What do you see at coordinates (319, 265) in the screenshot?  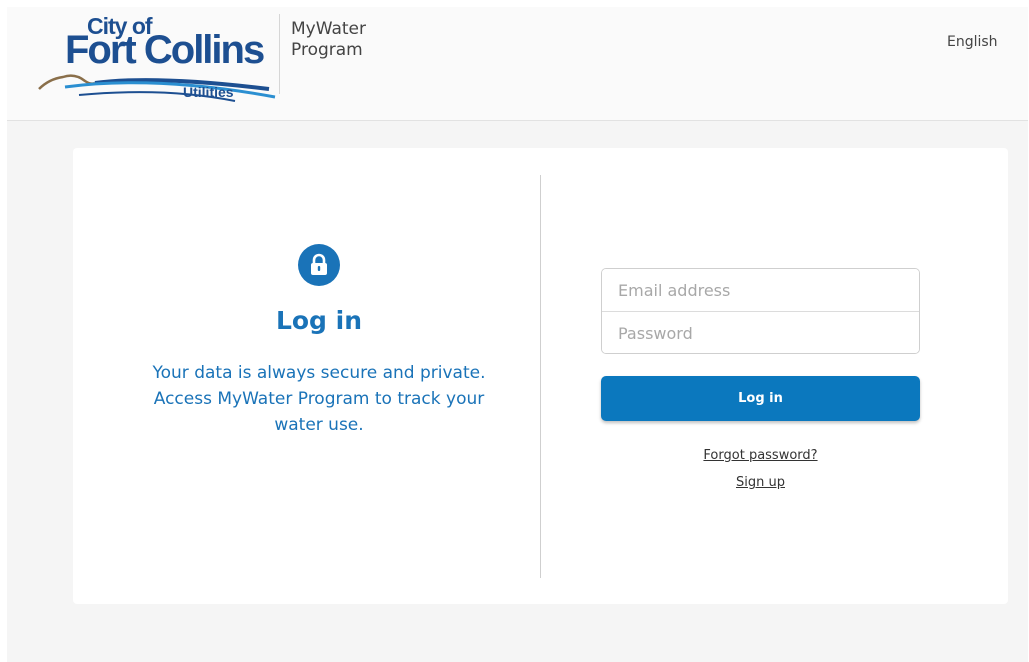 I see `lock-icon` at bounding box center [319, 265].